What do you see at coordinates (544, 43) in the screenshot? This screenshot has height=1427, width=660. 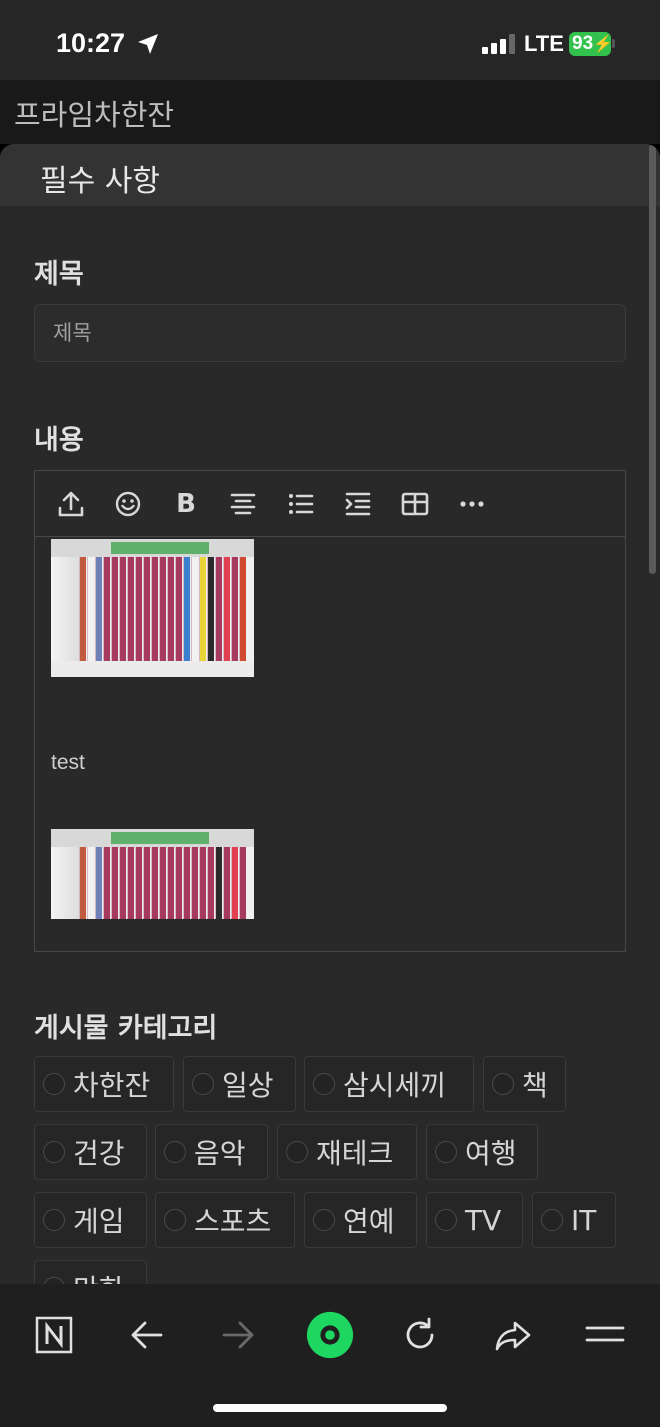 I see `network-label: LTE` at bounding box center [544, 43].